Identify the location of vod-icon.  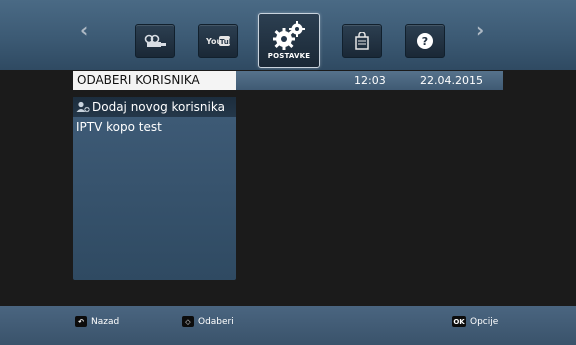
(155, 40).